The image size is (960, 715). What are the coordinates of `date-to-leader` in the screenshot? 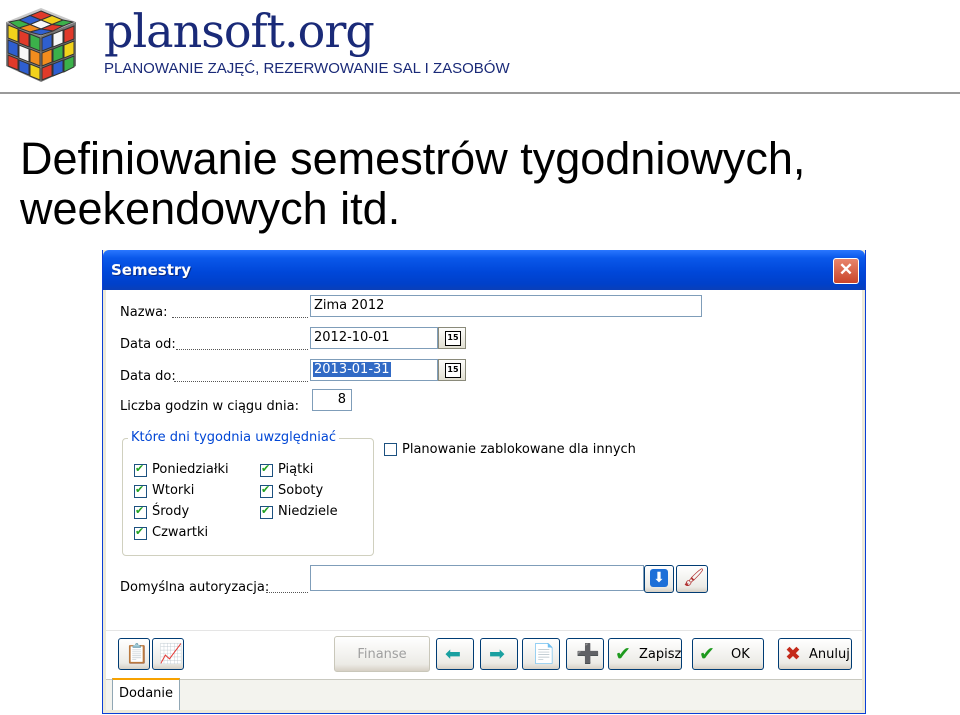 It's located at (241, 381).